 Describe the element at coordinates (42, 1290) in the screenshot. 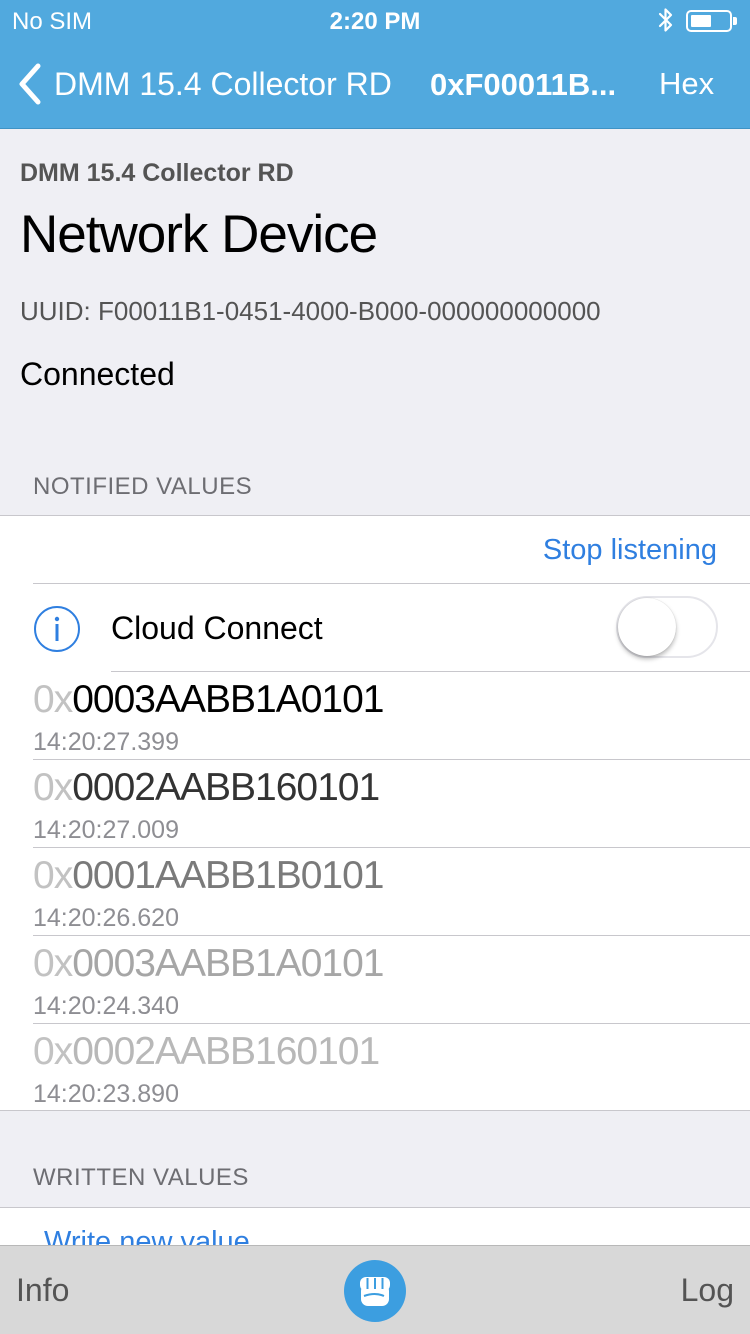

I see `info-tab: Info` at that location.